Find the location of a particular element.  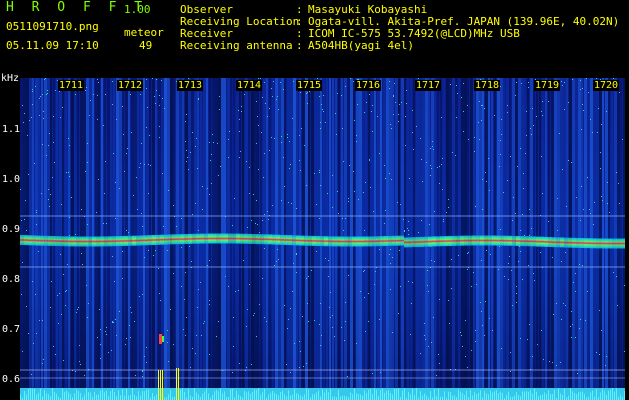

time-mark: 1719 is located at coordinates (547, 85).